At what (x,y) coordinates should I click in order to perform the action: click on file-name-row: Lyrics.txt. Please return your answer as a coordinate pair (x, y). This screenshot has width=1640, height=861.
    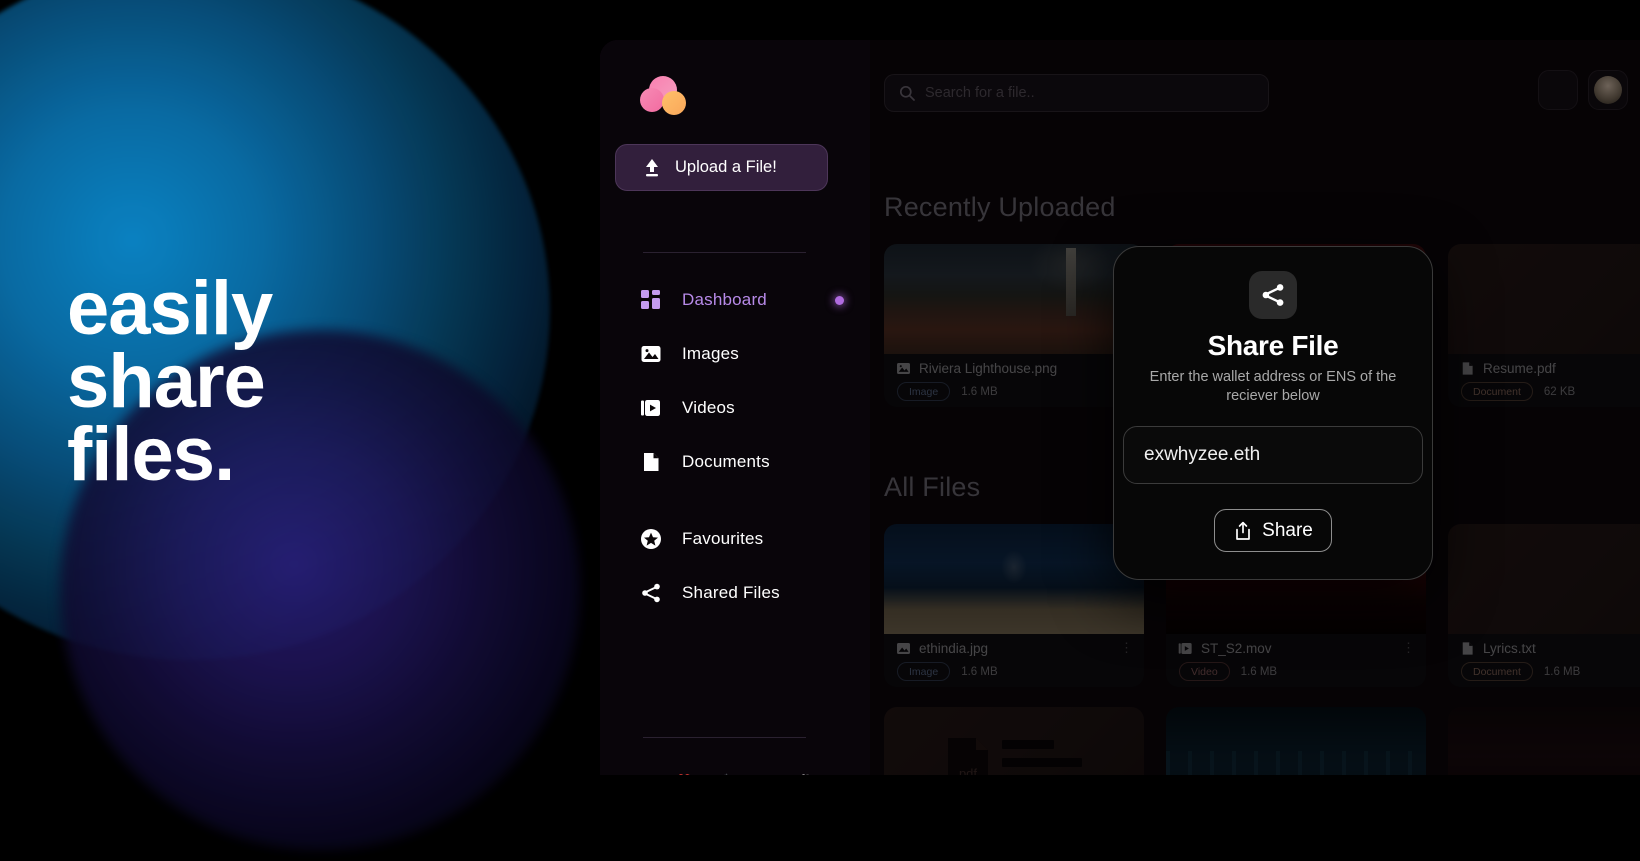
    Looking at the image, I should click on (1550, 648).